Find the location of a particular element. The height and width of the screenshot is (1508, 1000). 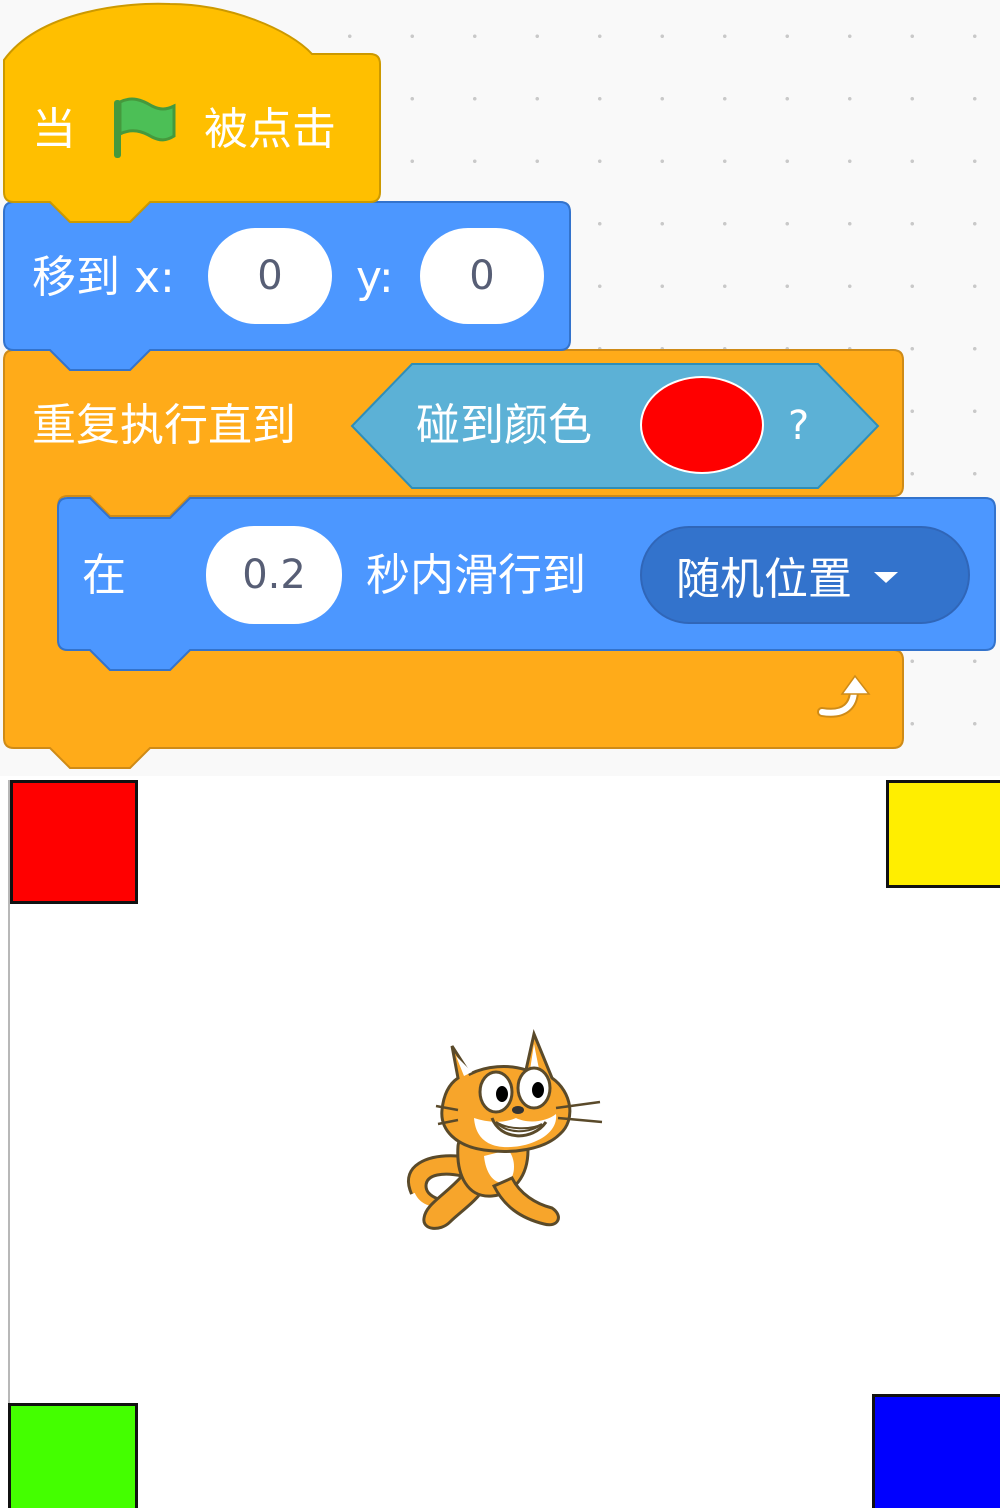

goto-x-value: 0 is located at coordinates (270, 276).